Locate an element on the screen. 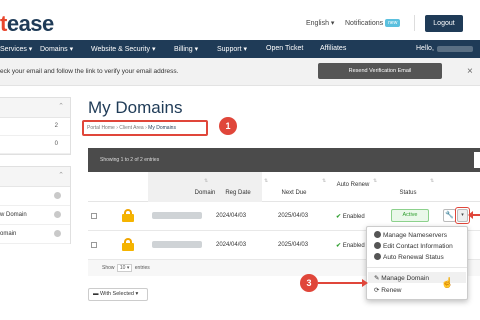 This screenshot has height=320, width=480. breadcrumb-client-area: Client Area is located at coordinates (131, 128).